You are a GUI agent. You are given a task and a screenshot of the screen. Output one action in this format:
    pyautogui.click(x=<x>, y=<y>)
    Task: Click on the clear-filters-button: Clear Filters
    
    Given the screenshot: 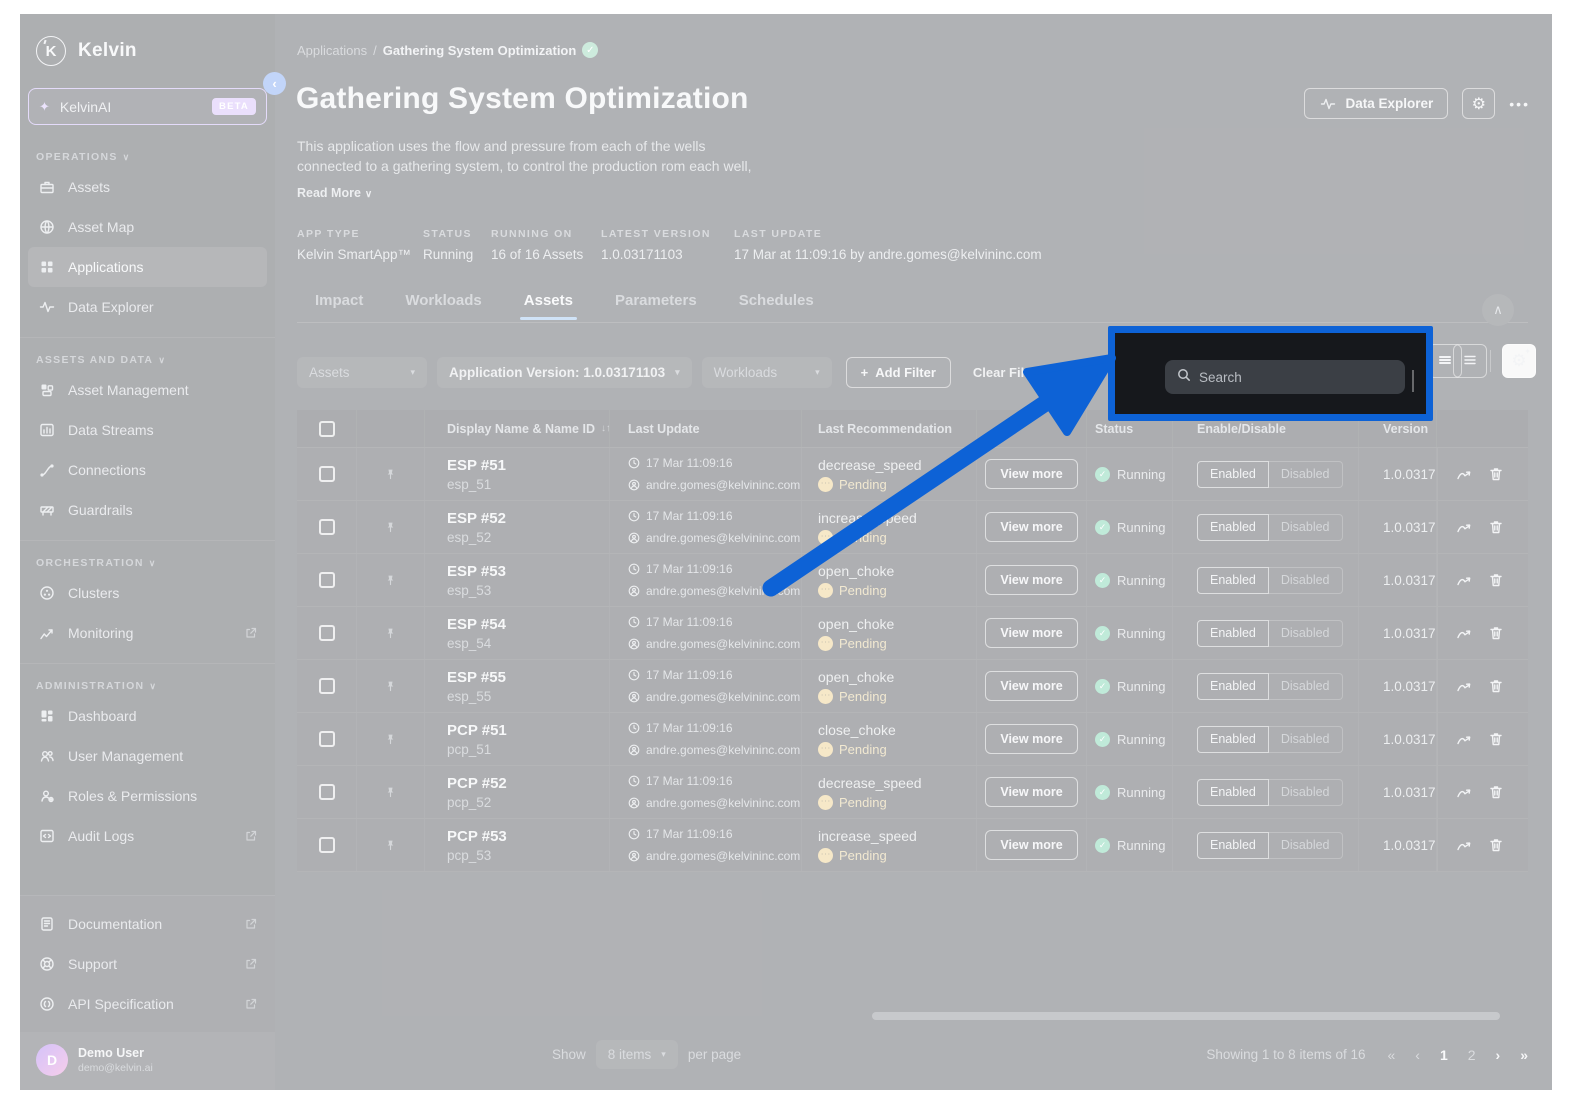 What is the action you would take?
    pyautogui.click(x=1010, y=372)
    